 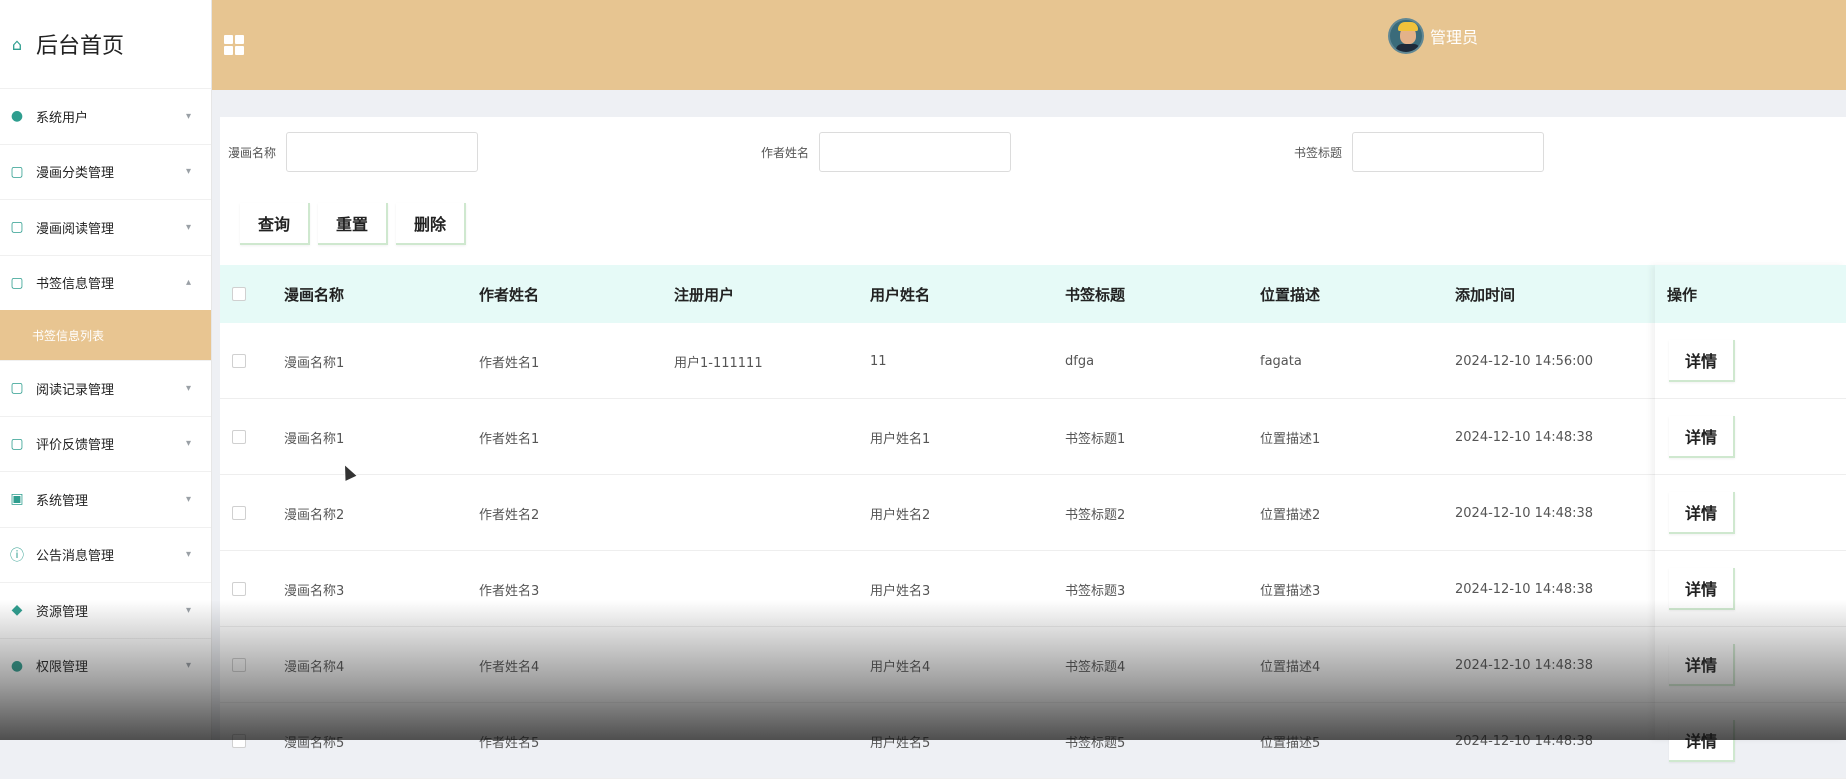 What do you see at coordinates (1448, 152) in the screenshot?
I see `bookmark-title-input` at bounding box center [1448, 152].